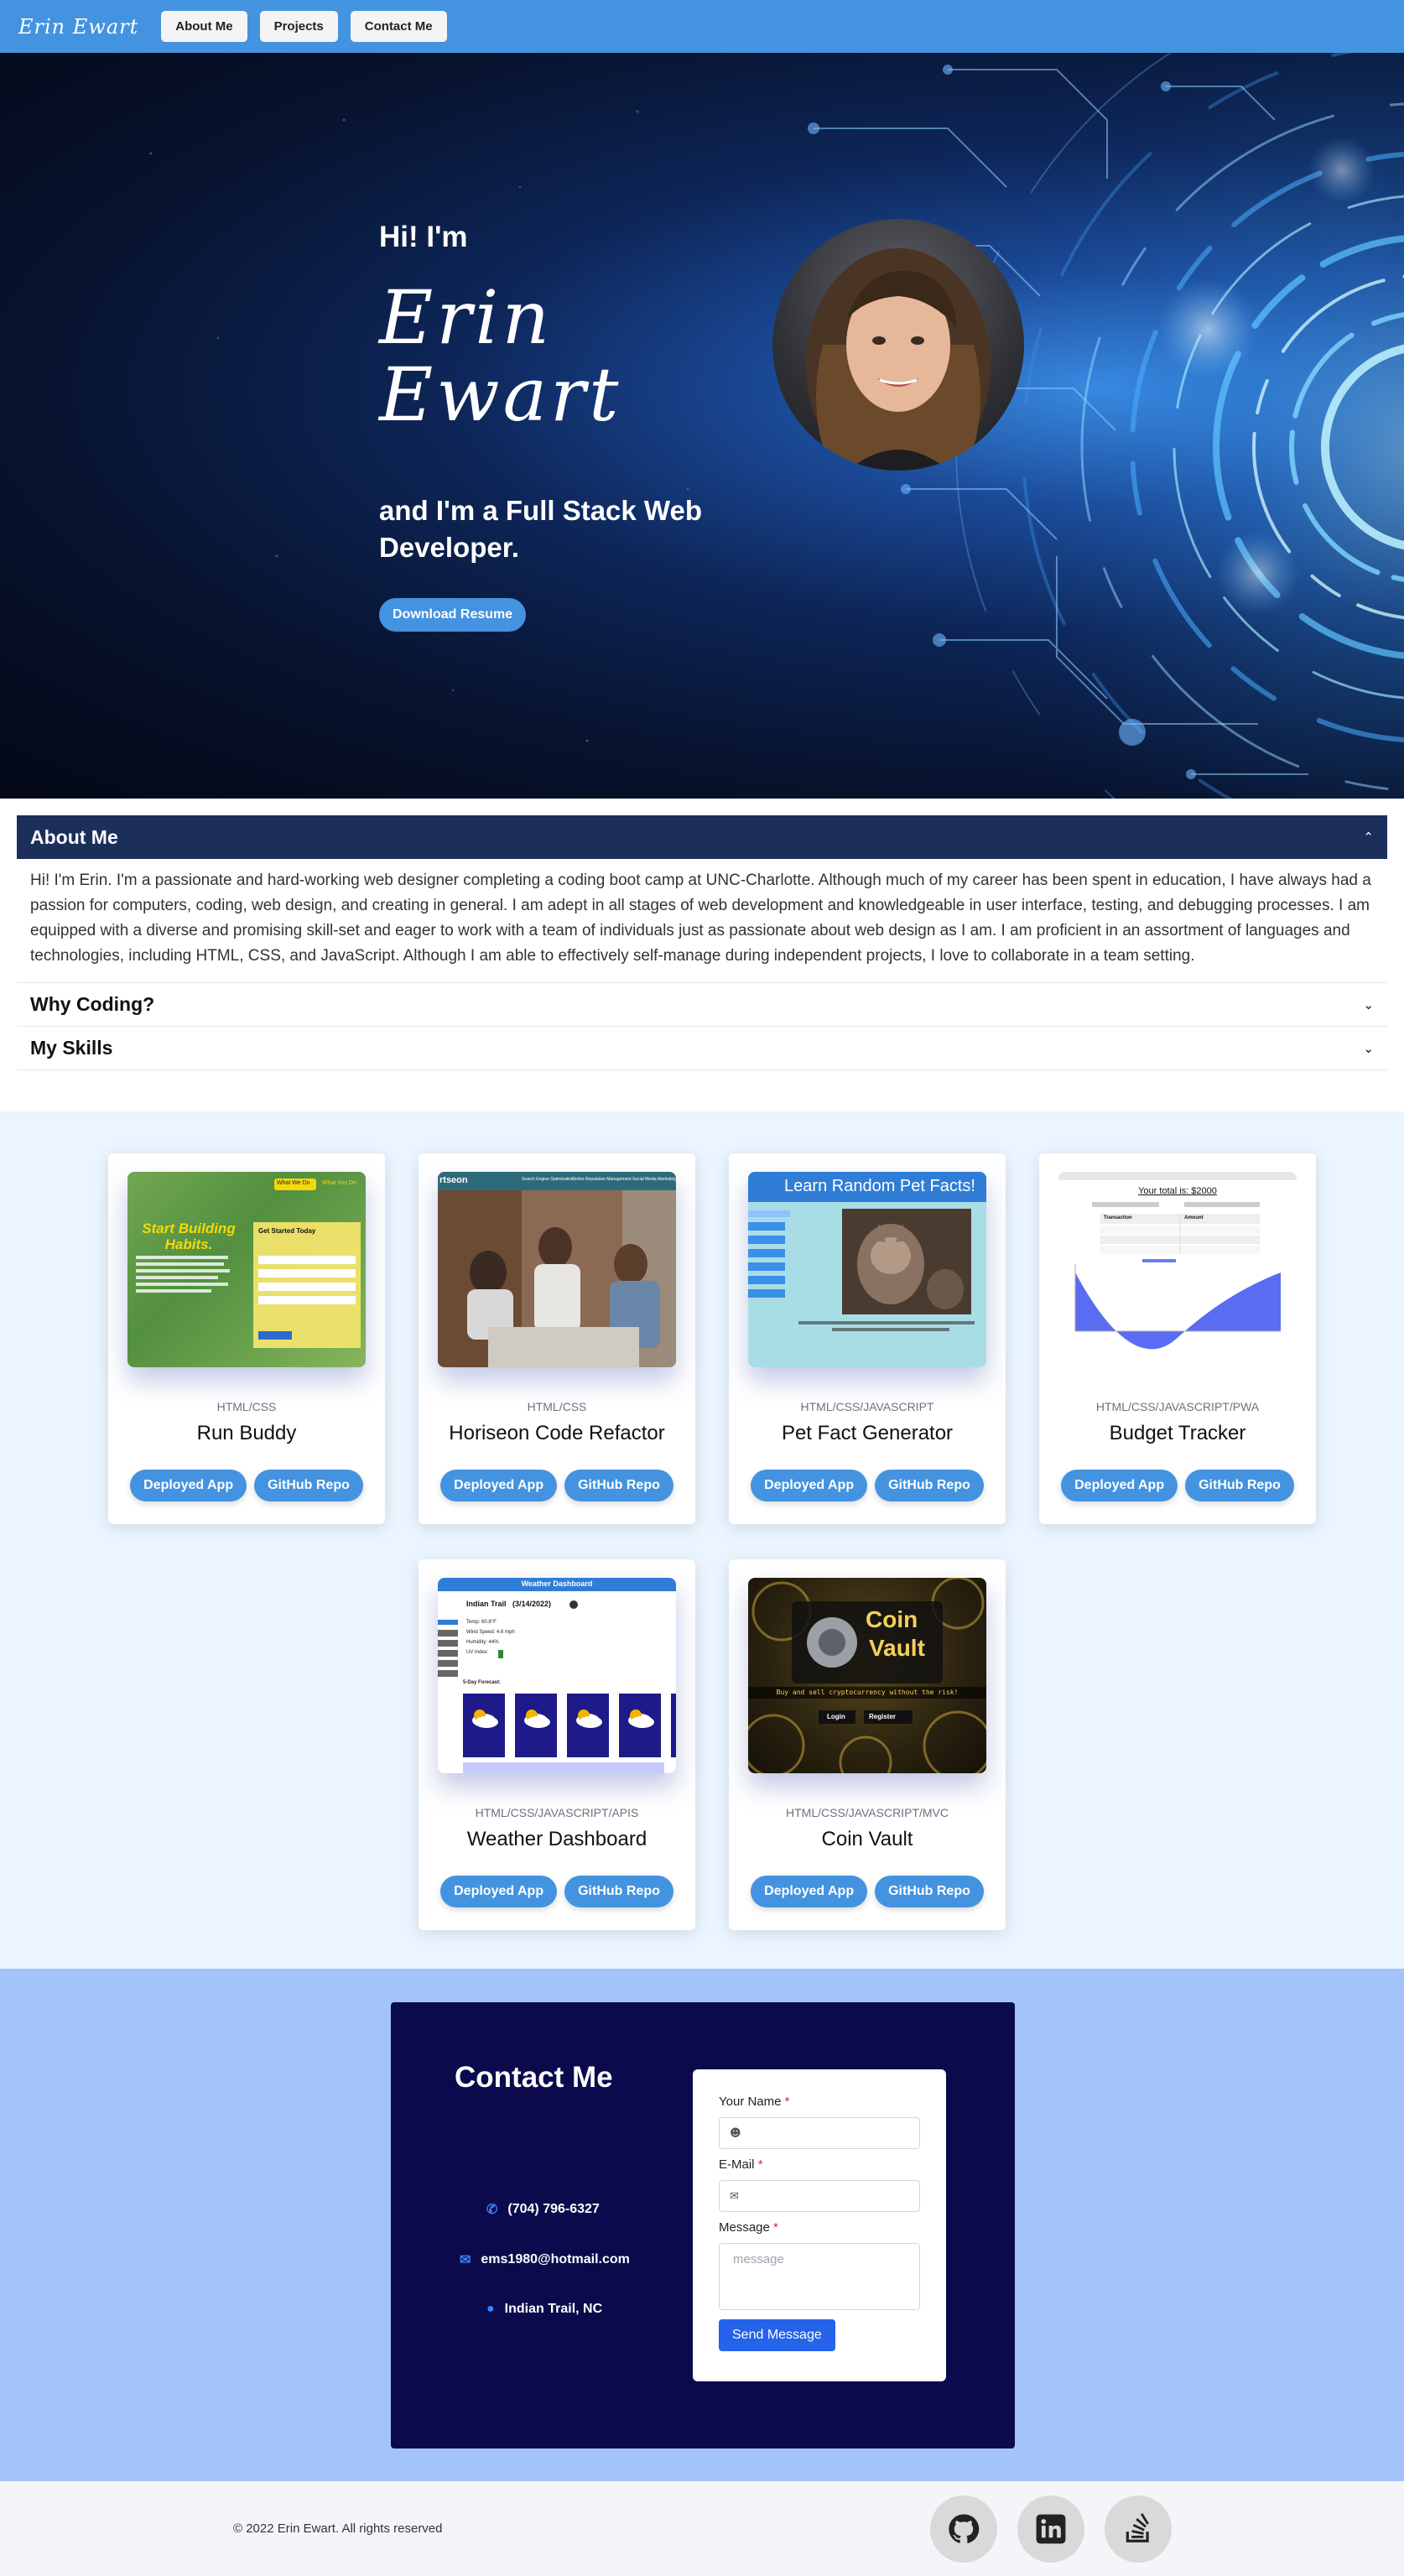 The image size is (1404, 2576). I want to click on thumb-name-line1: Coin, so click(892, 1619).